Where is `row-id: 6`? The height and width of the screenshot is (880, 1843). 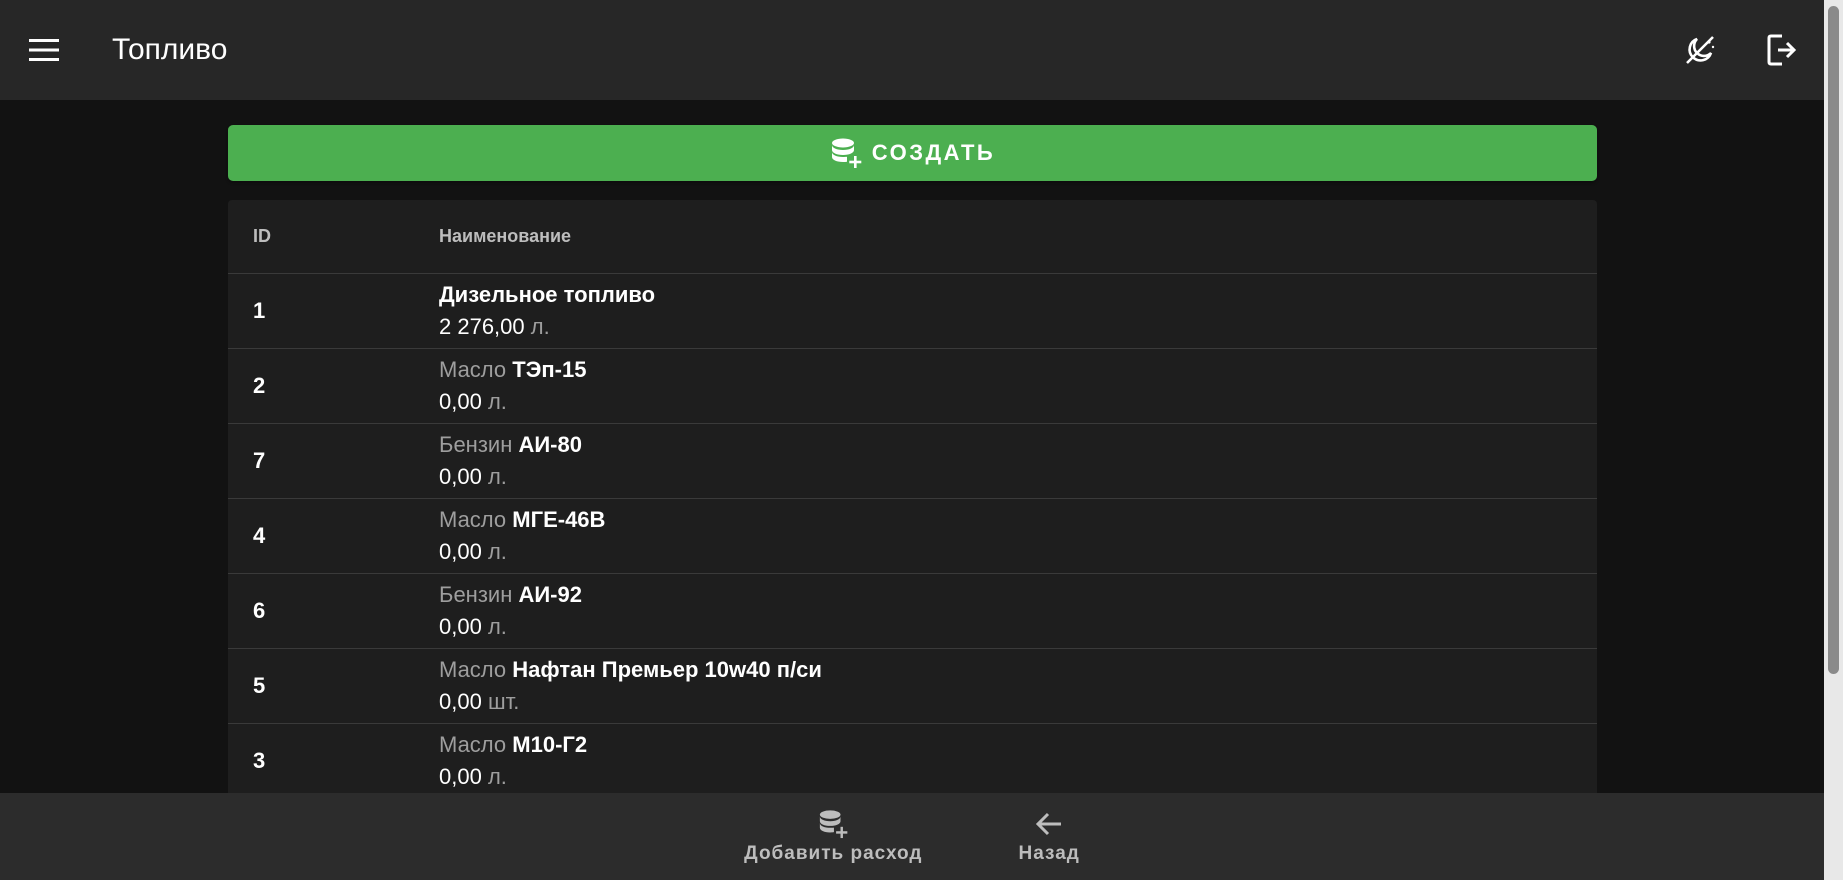
row-id: 6 is located at coordinates (259, 610).